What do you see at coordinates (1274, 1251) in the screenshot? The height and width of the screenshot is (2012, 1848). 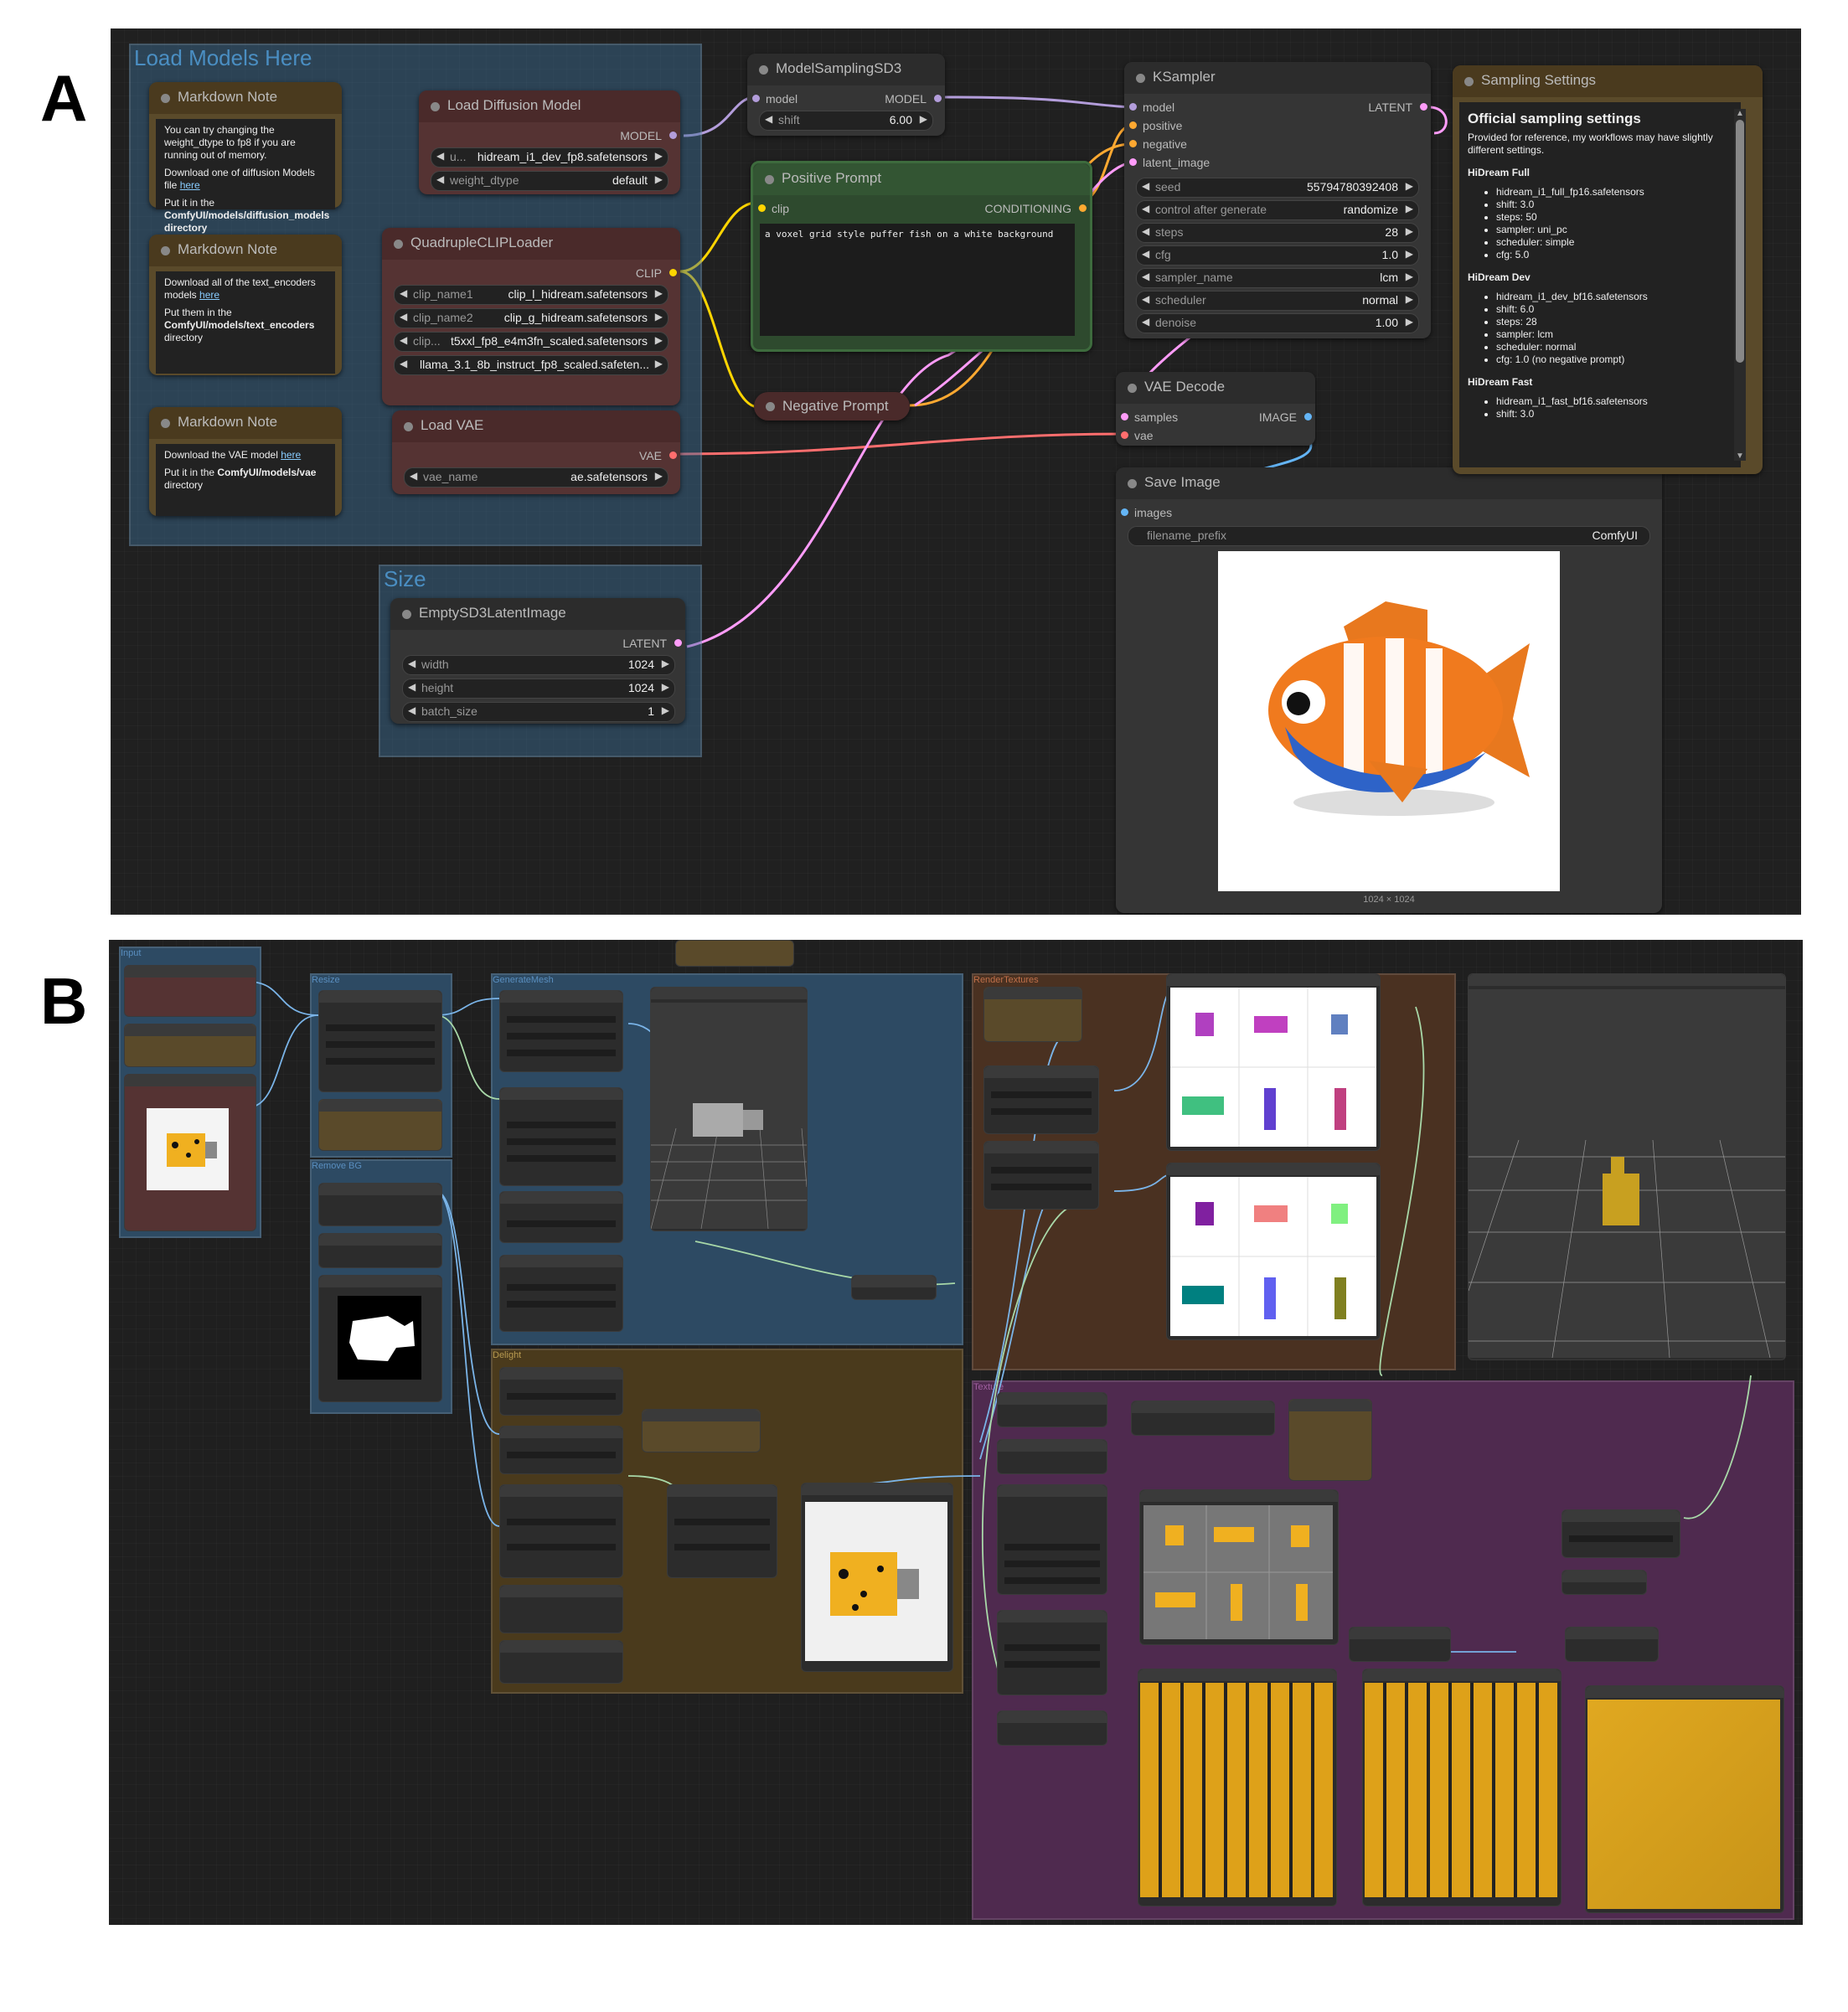 I see `position-map-preview` at bounding box center [1274, 1251].